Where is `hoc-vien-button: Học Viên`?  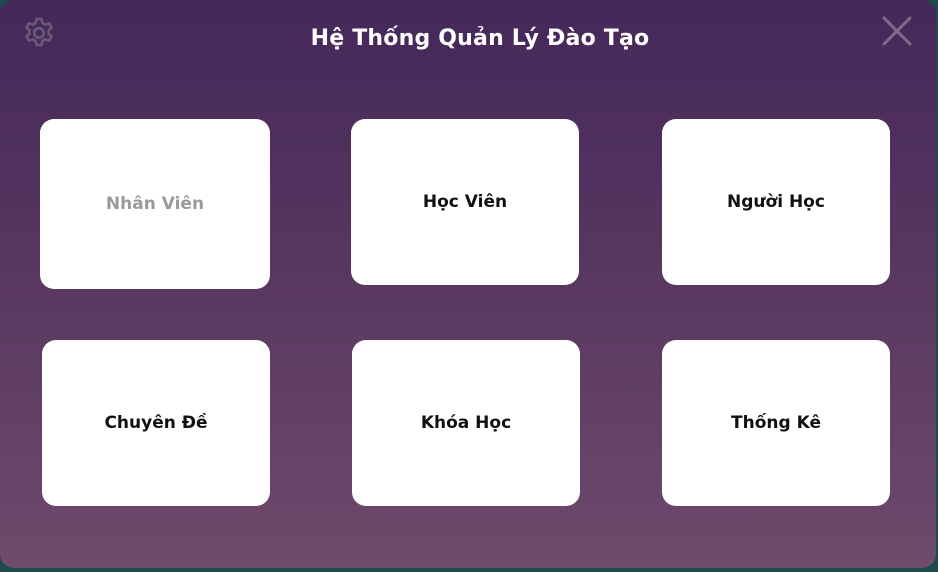 hoc-vien-button: Học Viên is located at coordinates (465, 202).